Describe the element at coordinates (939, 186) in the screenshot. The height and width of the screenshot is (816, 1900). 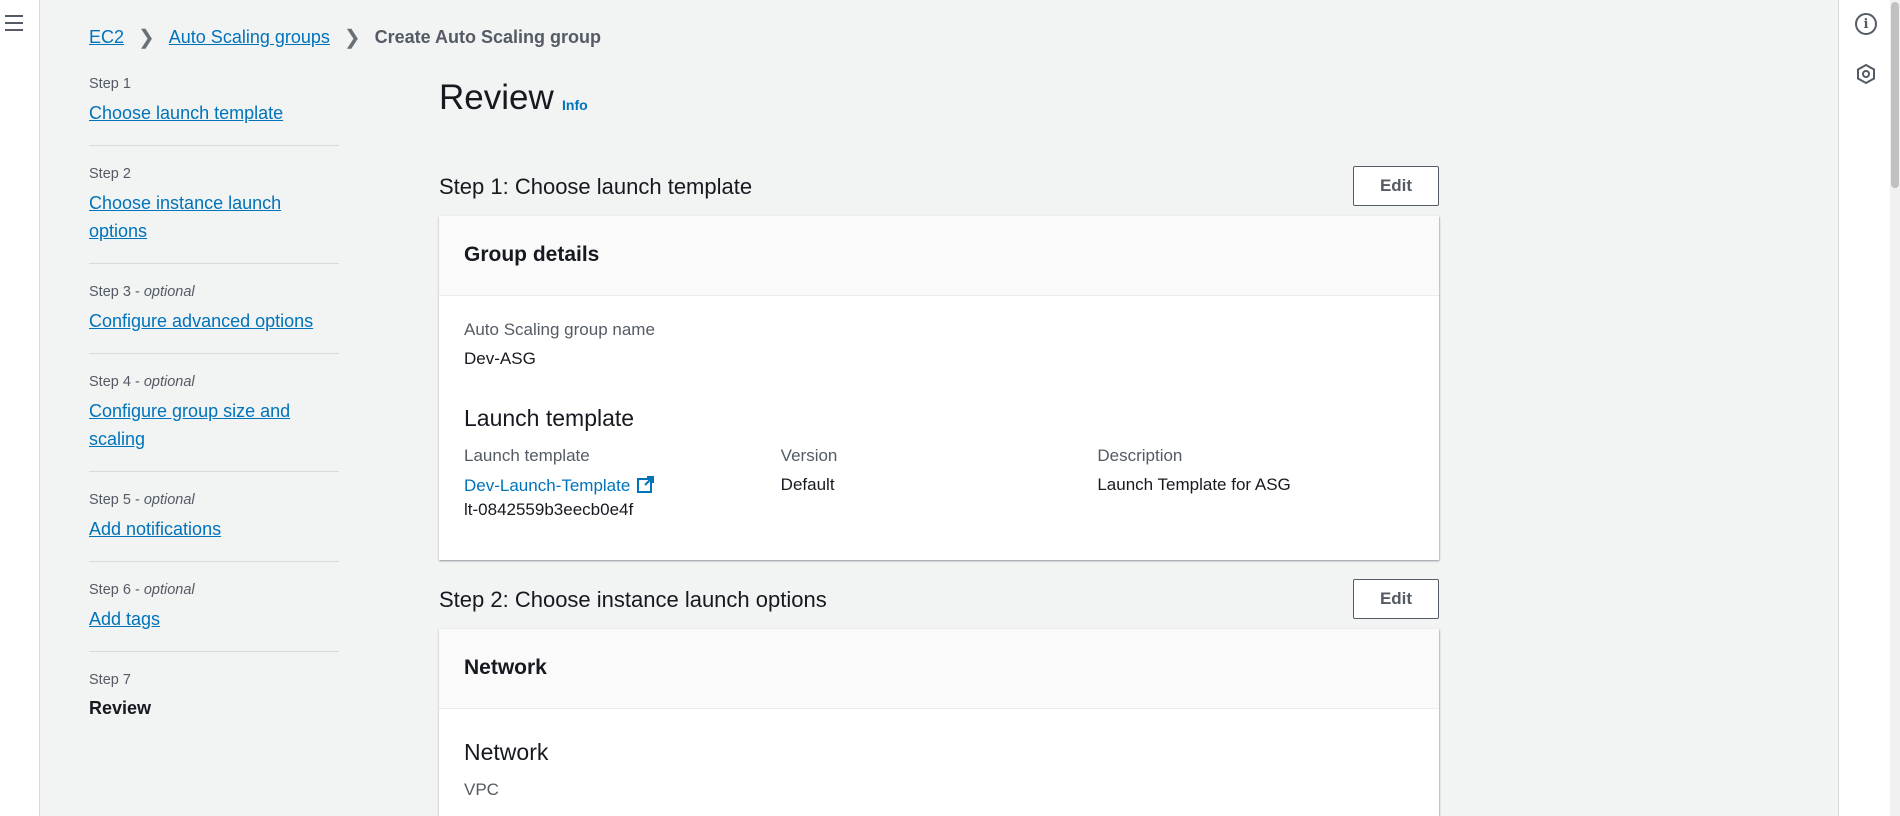
I see `section-header-step1: Step 1: Choose launch template Edit` at that location.